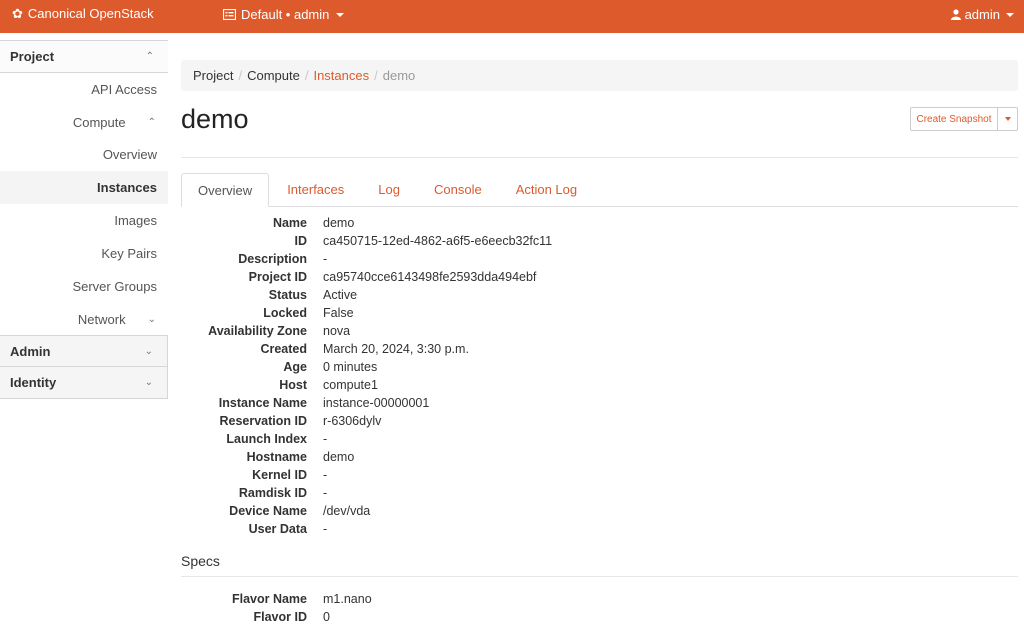 This screenshot has height=627, width=1024. Describe the element at coordinates (263, 421) in the screenshot. I see `detail-label: Reservation ID` at that location.